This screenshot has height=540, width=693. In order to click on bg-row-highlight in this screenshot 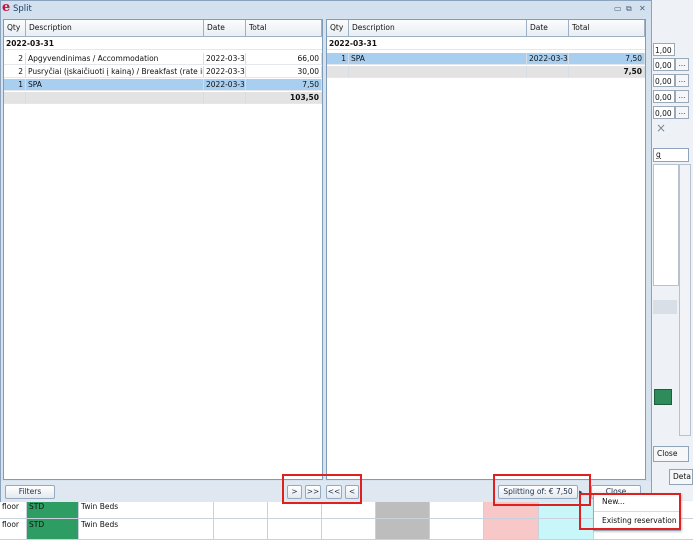, I will do `click(665, 307)`.